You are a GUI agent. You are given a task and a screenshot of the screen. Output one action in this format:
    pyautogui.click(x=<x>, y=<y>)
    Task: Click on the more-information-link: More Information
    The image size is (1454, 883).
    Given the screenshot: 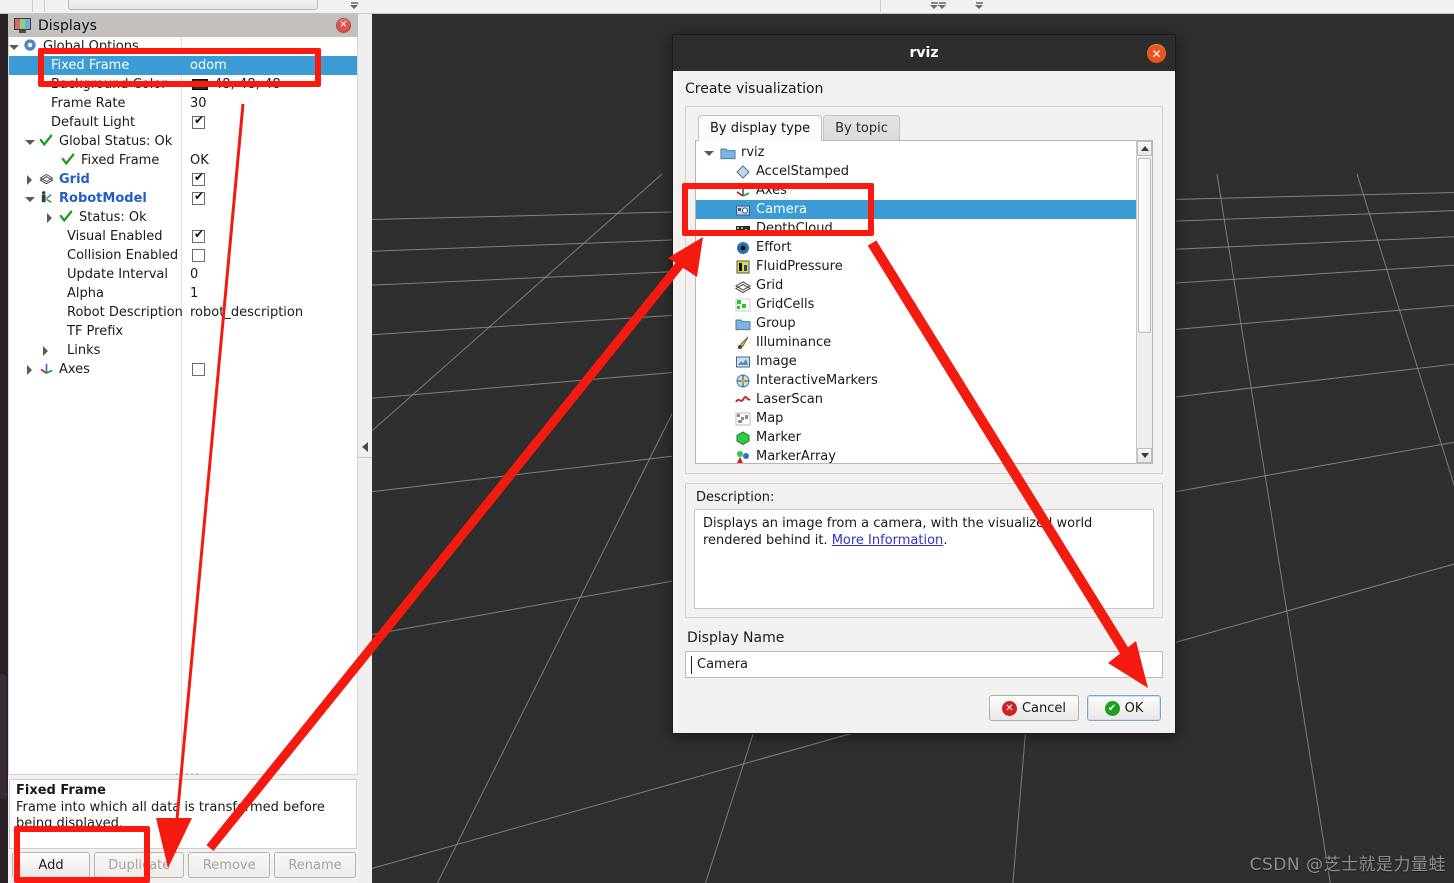 What is the action you would take?
    pyautogui.click(x=888, y=540)
    